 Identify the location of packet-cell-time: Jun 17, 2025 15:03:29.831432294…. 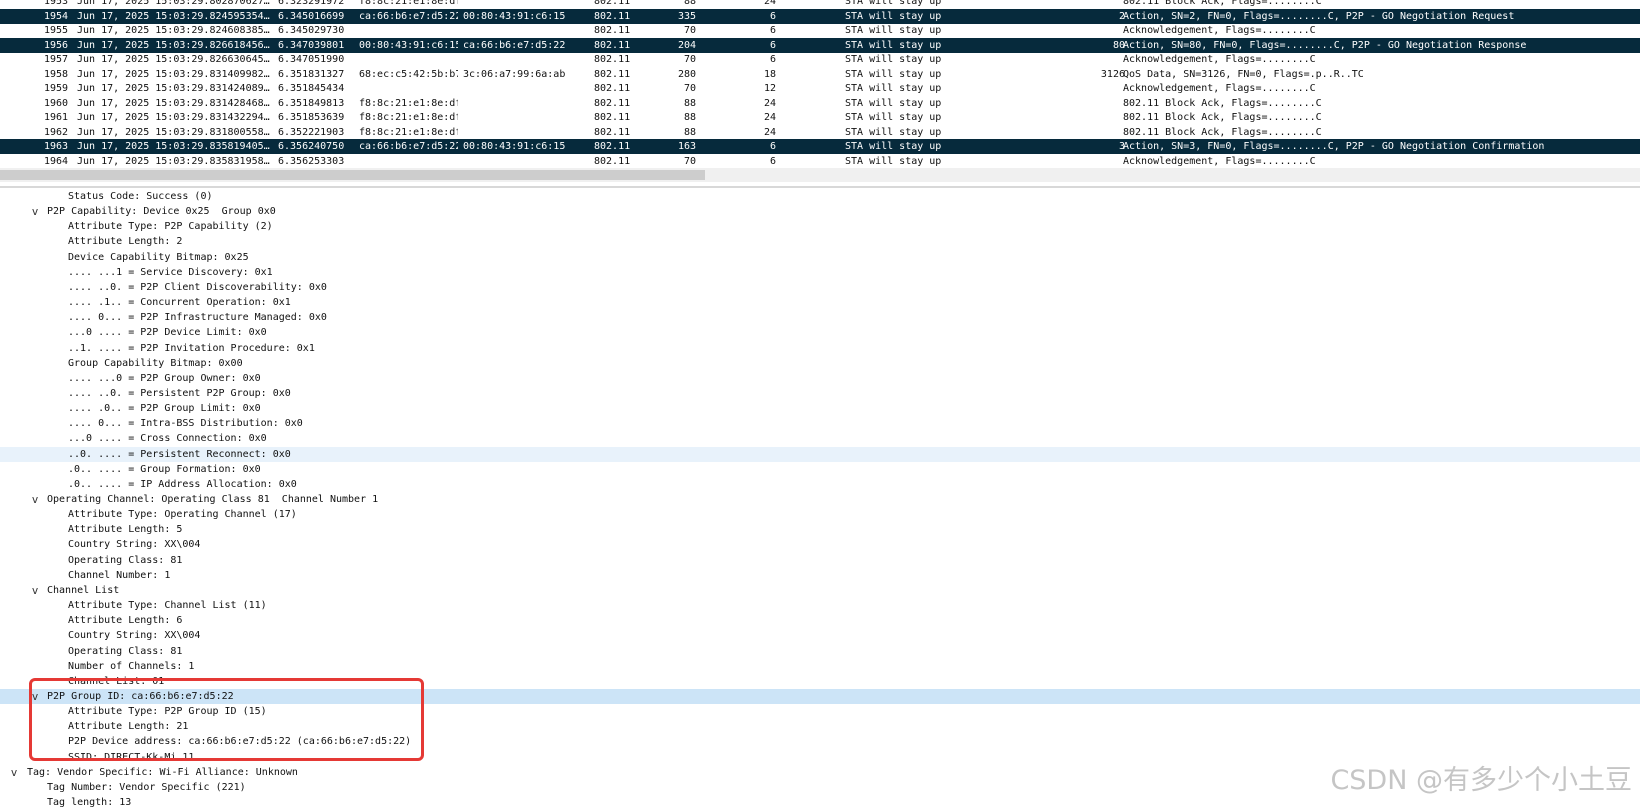
(173, 117).